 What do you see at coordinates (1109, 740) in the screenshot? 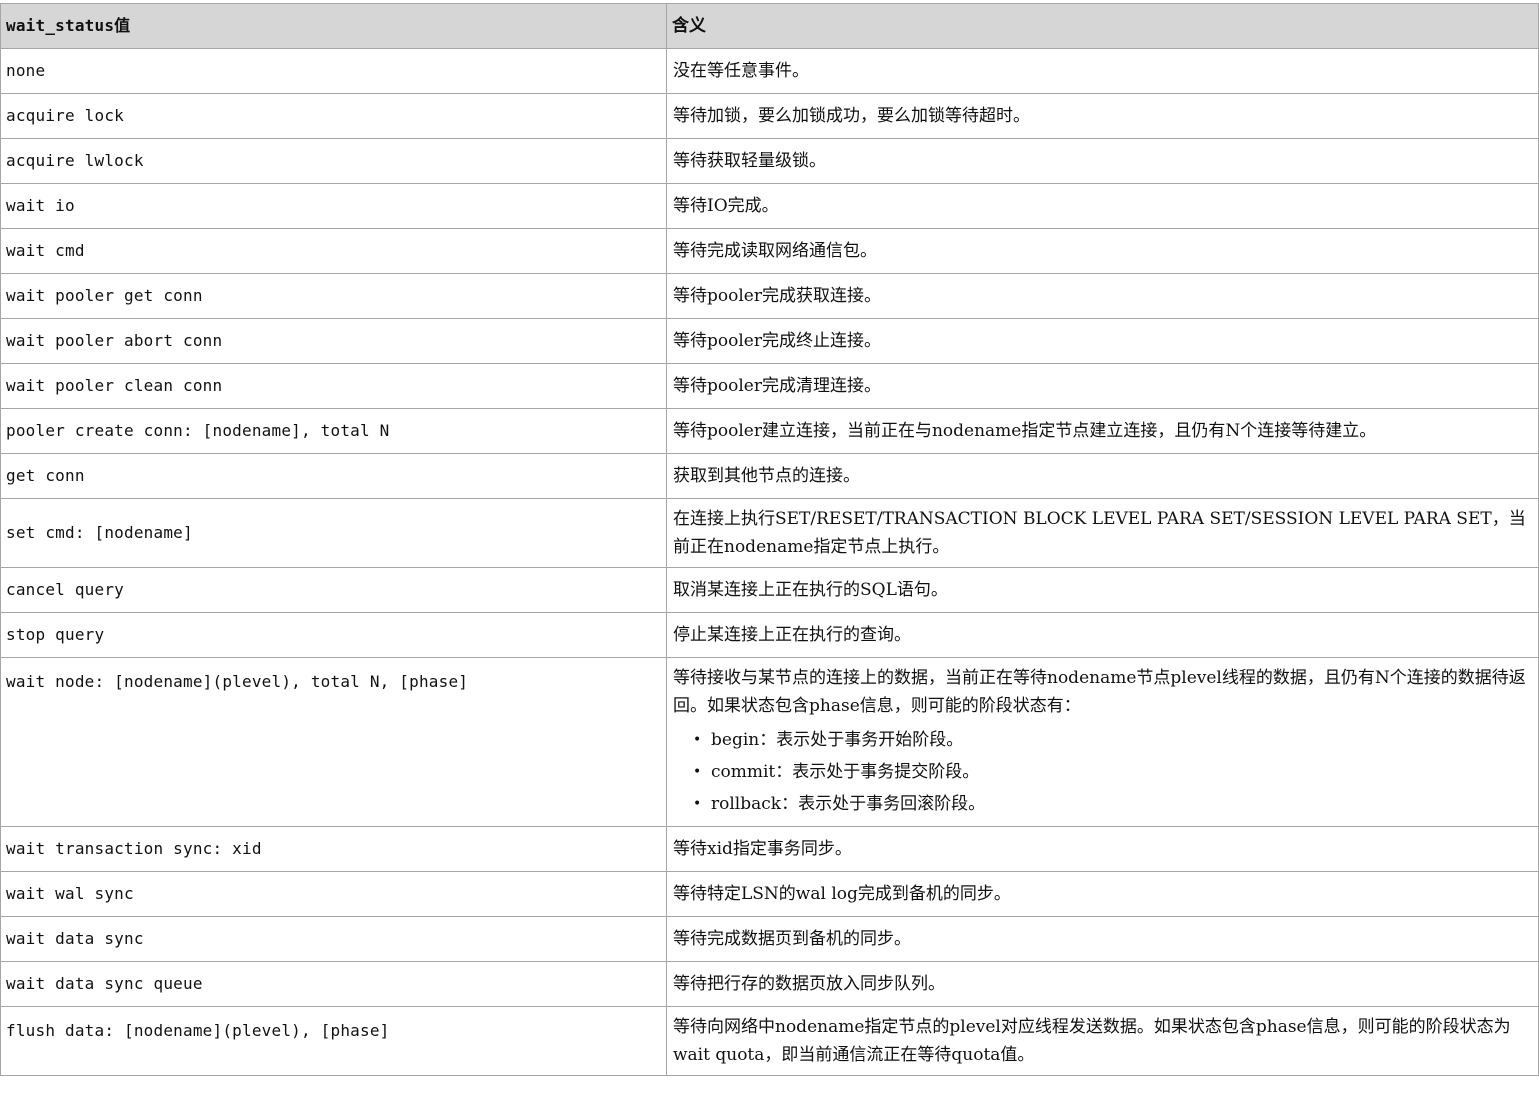
I see `list-item: • begin：表示处于事务开始阶段。` at bounding box center [1109, 740].